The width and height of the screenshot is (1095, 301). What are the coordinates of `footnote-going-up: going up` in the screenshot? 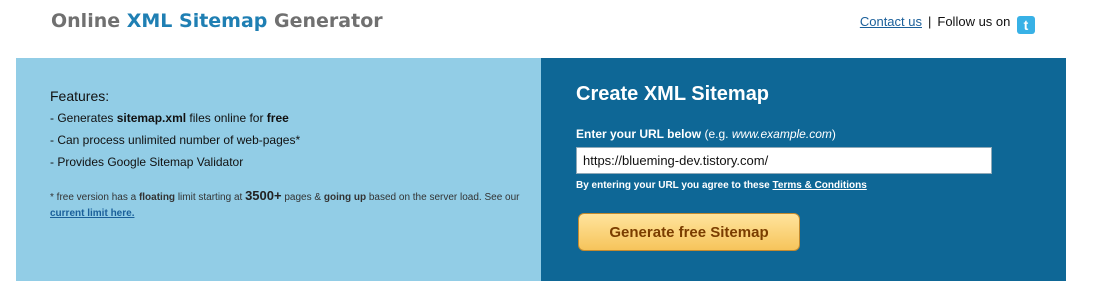 It's located at (345, 197).